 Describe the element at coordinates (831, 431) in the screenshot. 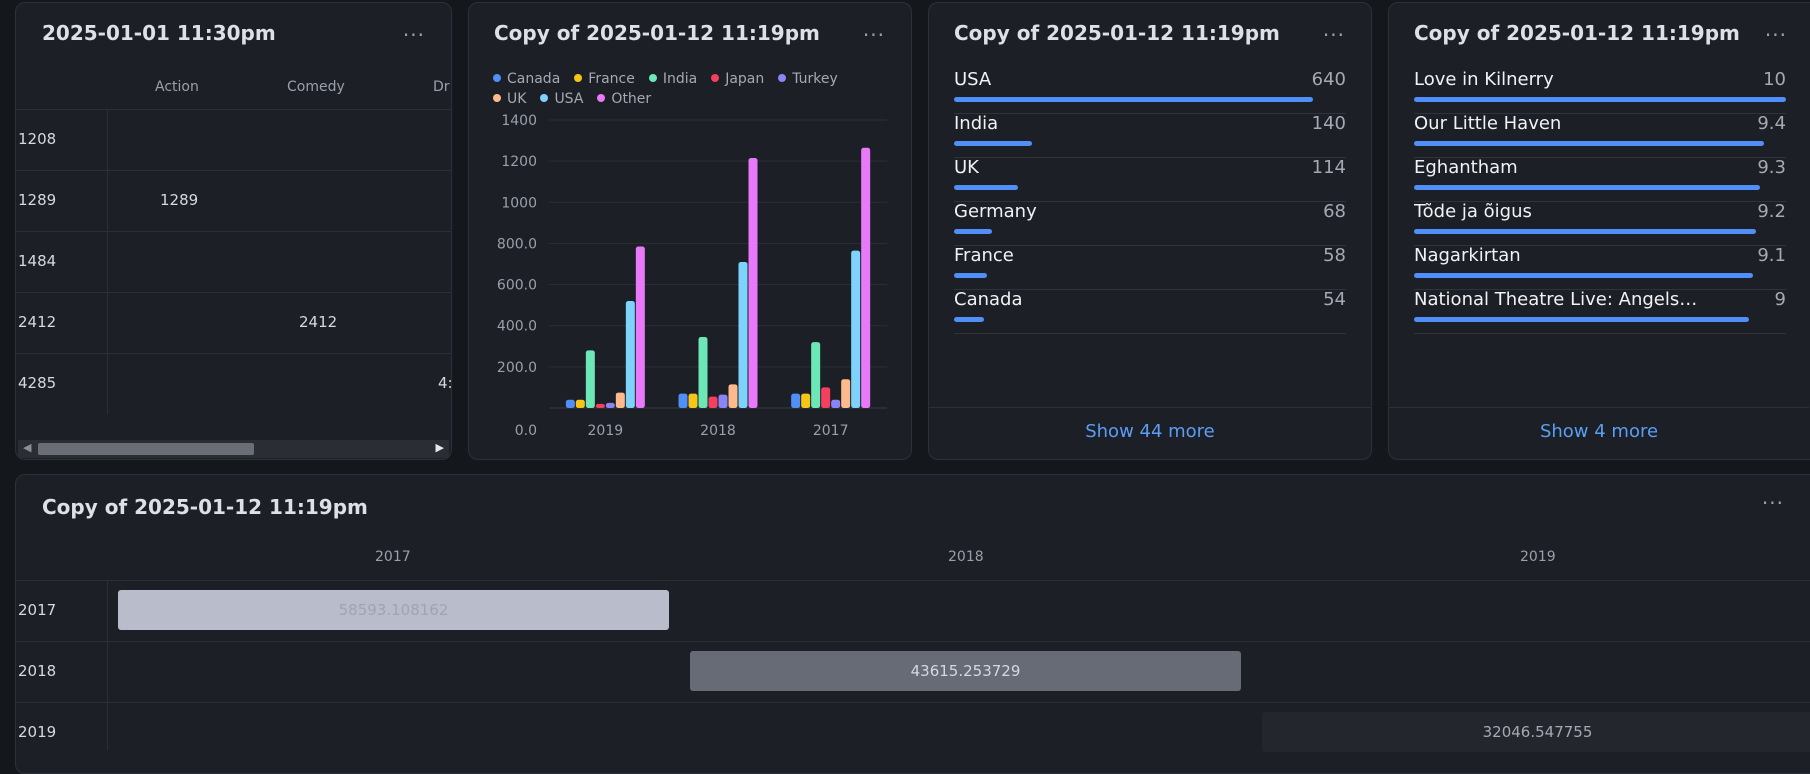

I see `x-tick-label: 2017` at that location.